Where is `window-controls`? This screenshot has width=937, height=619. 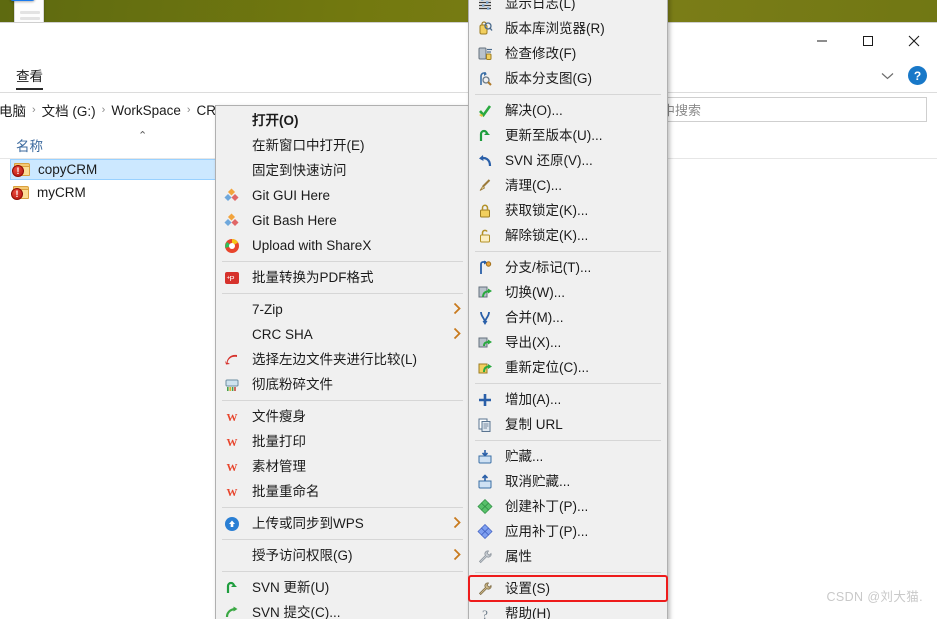
window-controls is located at coordinates (868, 41).